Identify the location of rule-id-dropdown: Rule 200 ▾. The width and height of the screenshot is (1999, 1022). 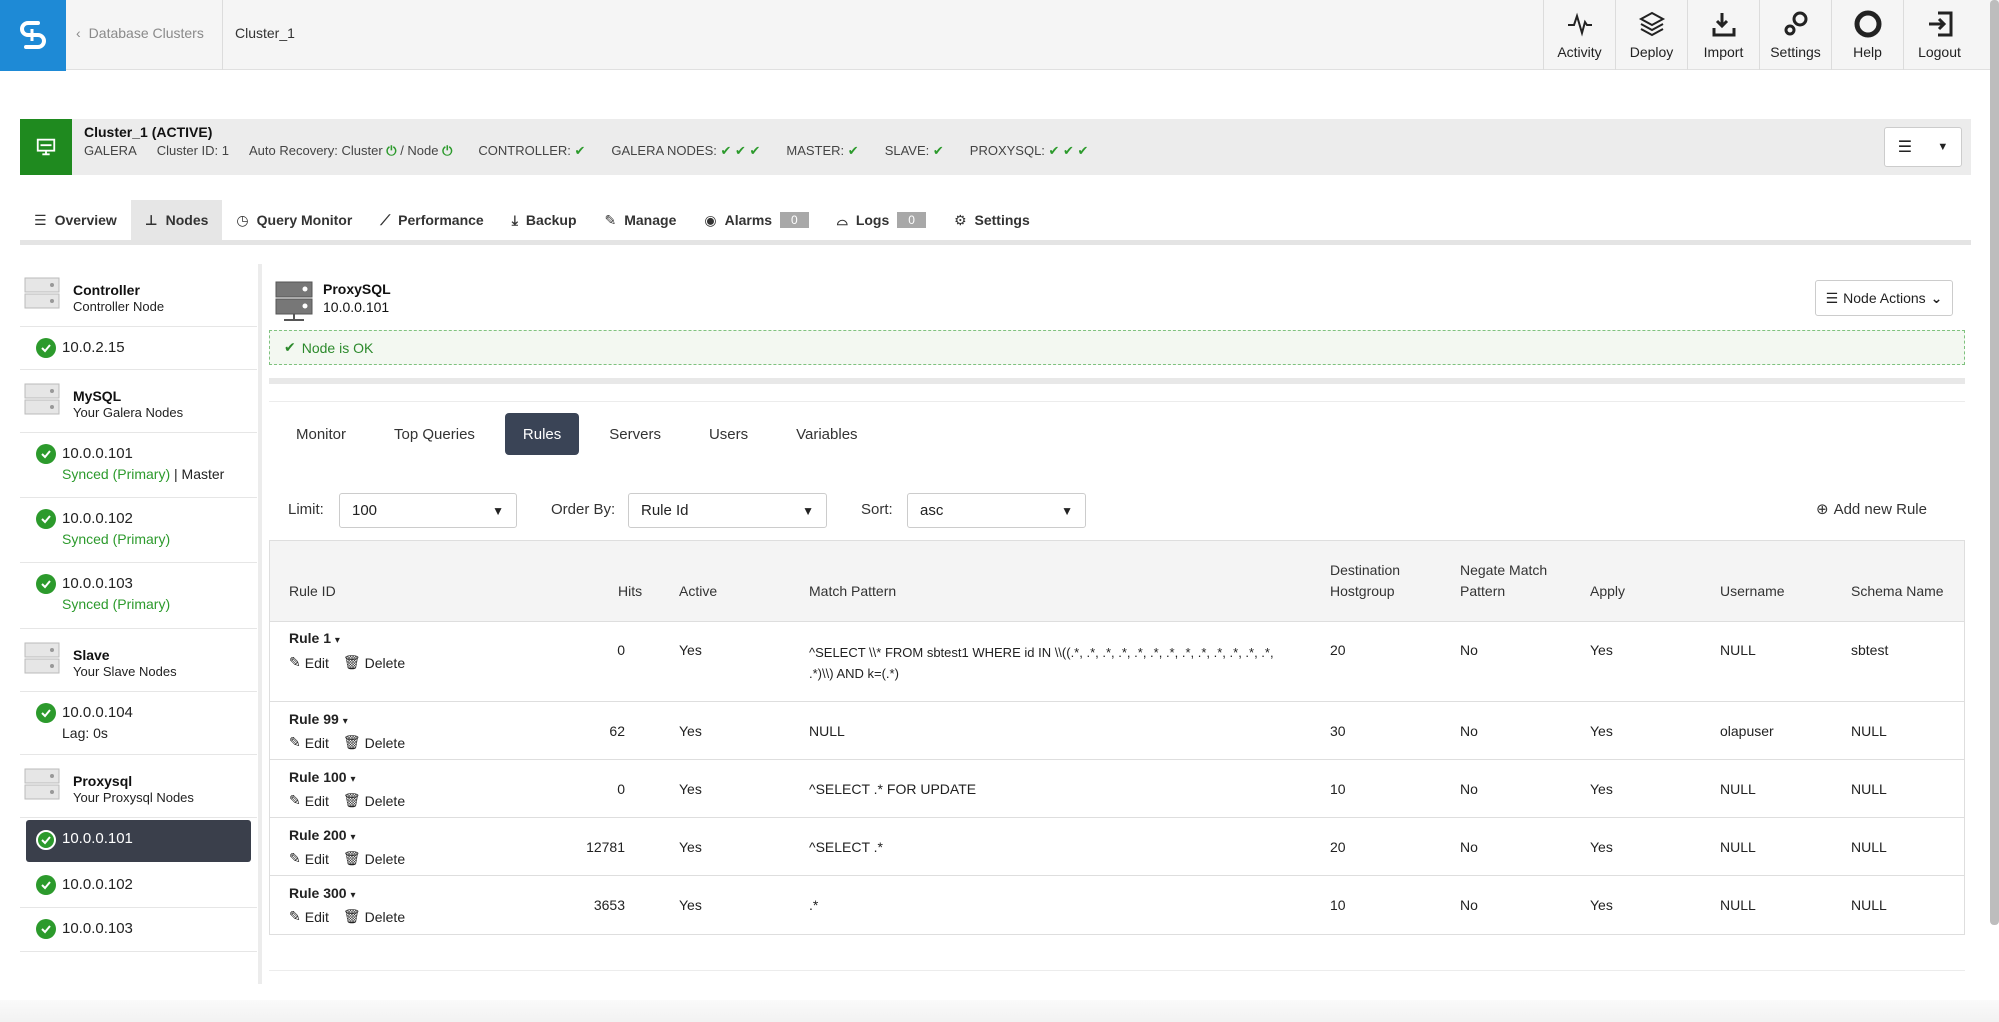
(322, 835).